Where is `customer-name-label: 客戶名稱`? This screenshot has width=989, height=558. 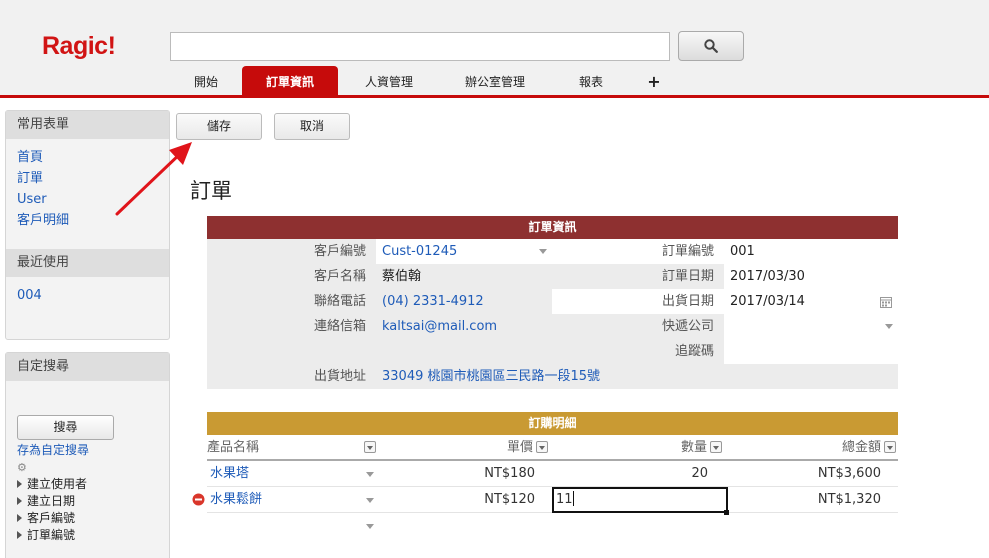
customer-name-label: 客戶名稱 is located at coordinates (291, 276).